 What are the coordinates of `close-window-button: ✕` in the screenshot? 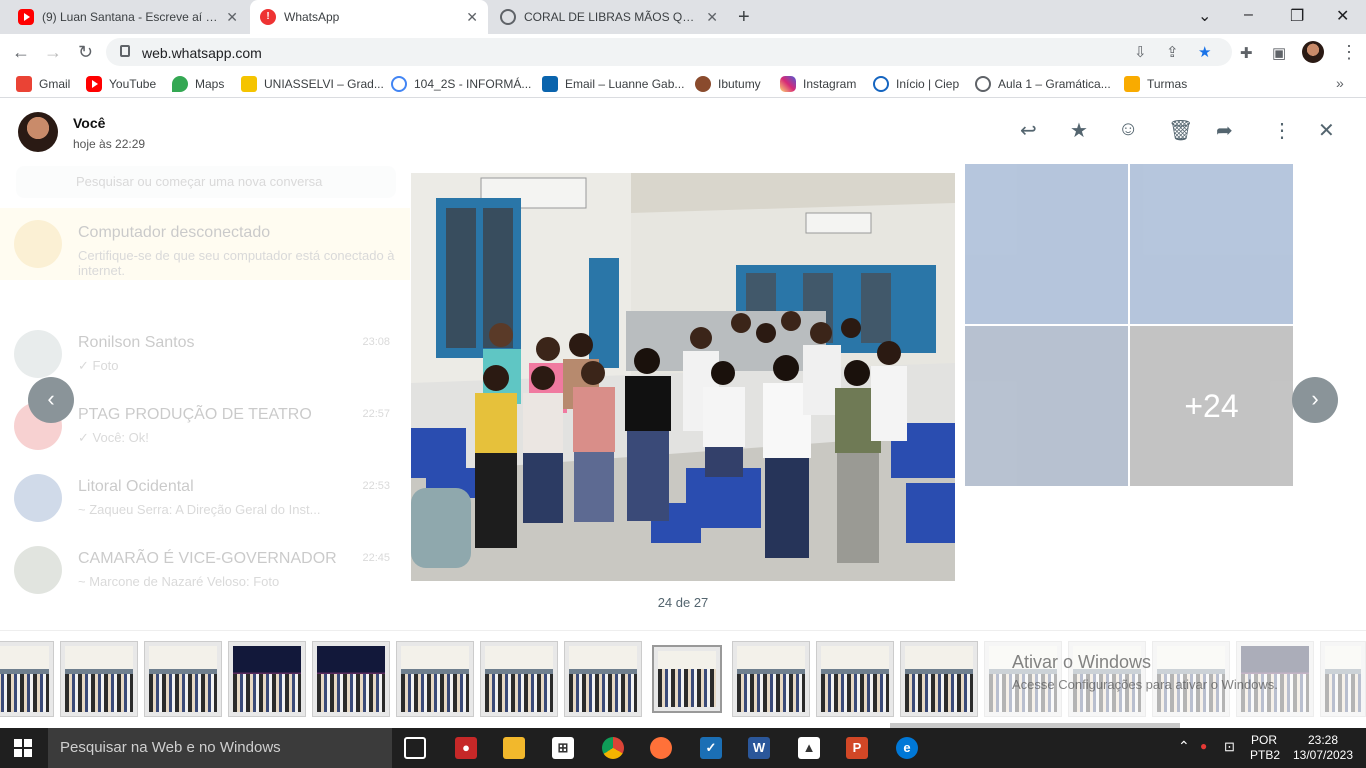 It's located at (1342, 16).